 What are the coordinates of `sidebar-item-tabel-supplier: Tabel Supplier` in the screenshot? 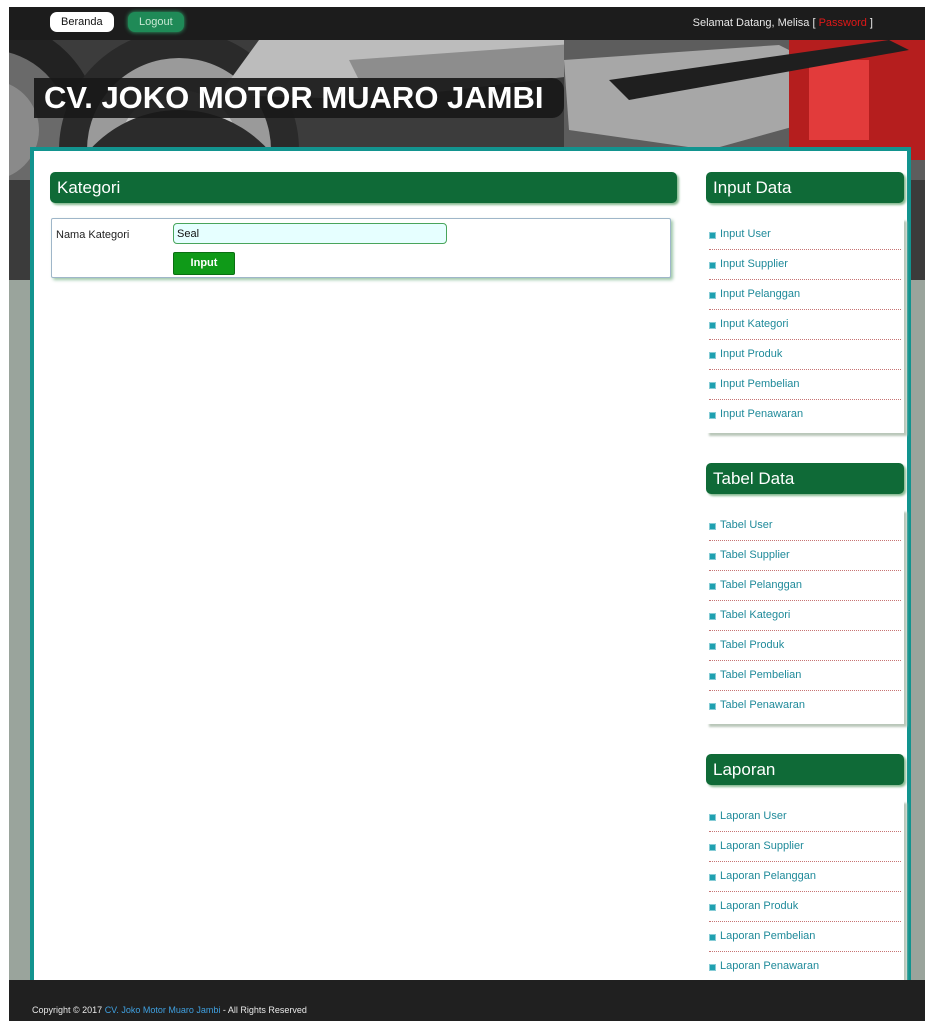 It's located at (805, 556).